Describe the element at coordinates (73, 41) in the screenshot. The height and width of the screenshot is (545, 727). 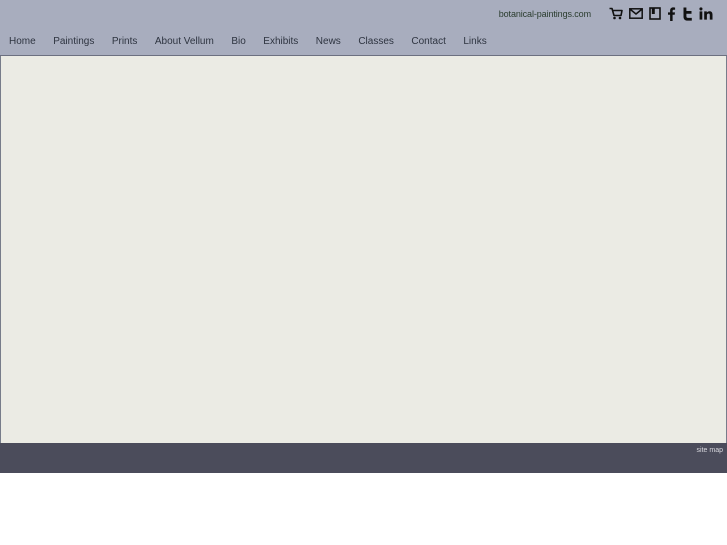
I see `nav-paintings: Paintings` at that location.